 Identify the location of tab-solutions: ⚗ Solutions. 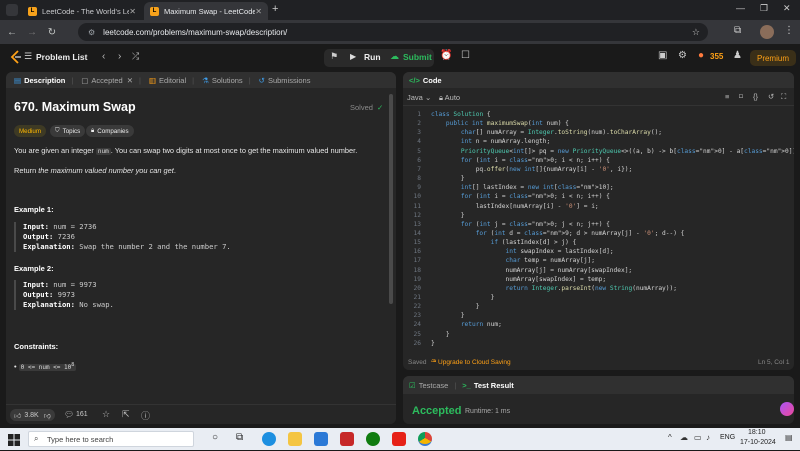
(222, 80).